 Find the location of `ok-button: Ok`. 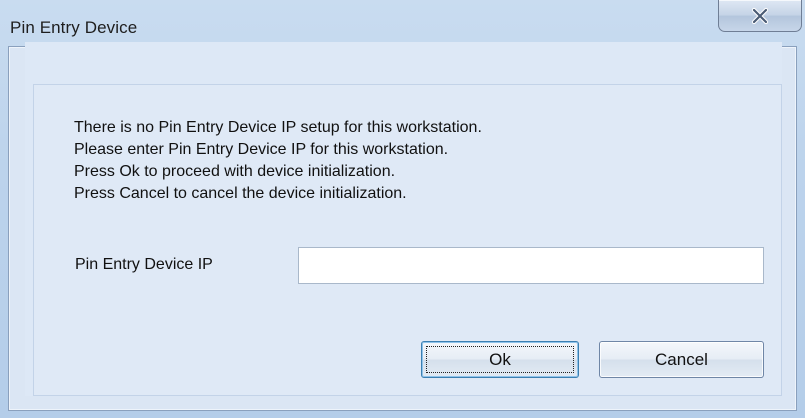

ok-button: Ok is located at coordinates (500, 359).